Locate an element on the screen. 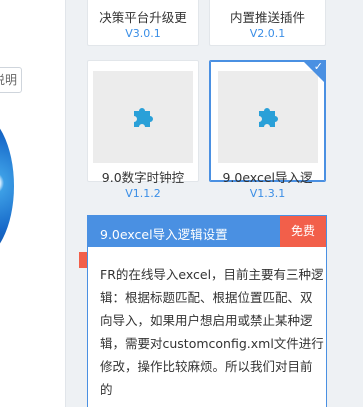 Image resolution: width=363 pixels, height=407 pixels. plugin-name: 9.0excel导入逻 is located at coordinates (267, 177).